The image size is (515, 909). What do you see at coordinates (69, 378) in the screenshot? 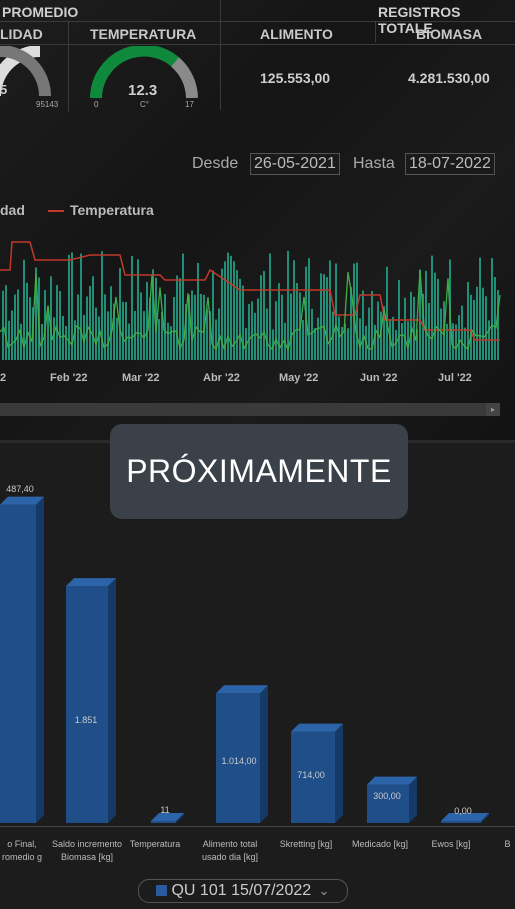
I see `x-tick: Feb '22` at bounding box center [69, 378].